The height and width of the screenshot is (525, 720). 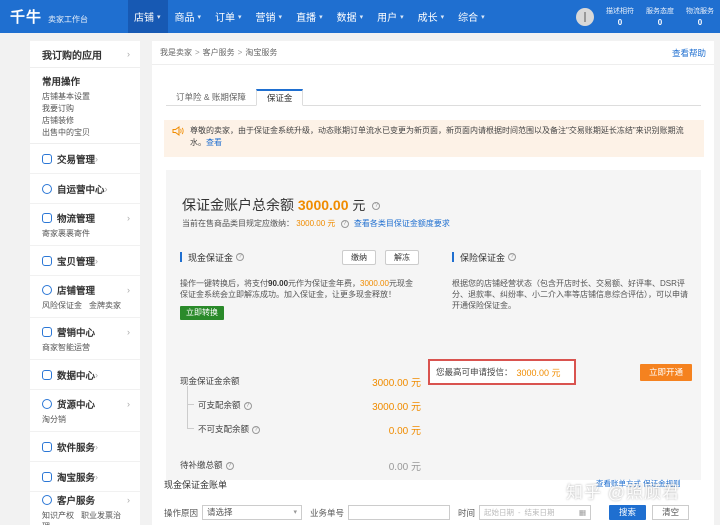 I want to click on common-link: 我要订购, so click(x=58, y=108).